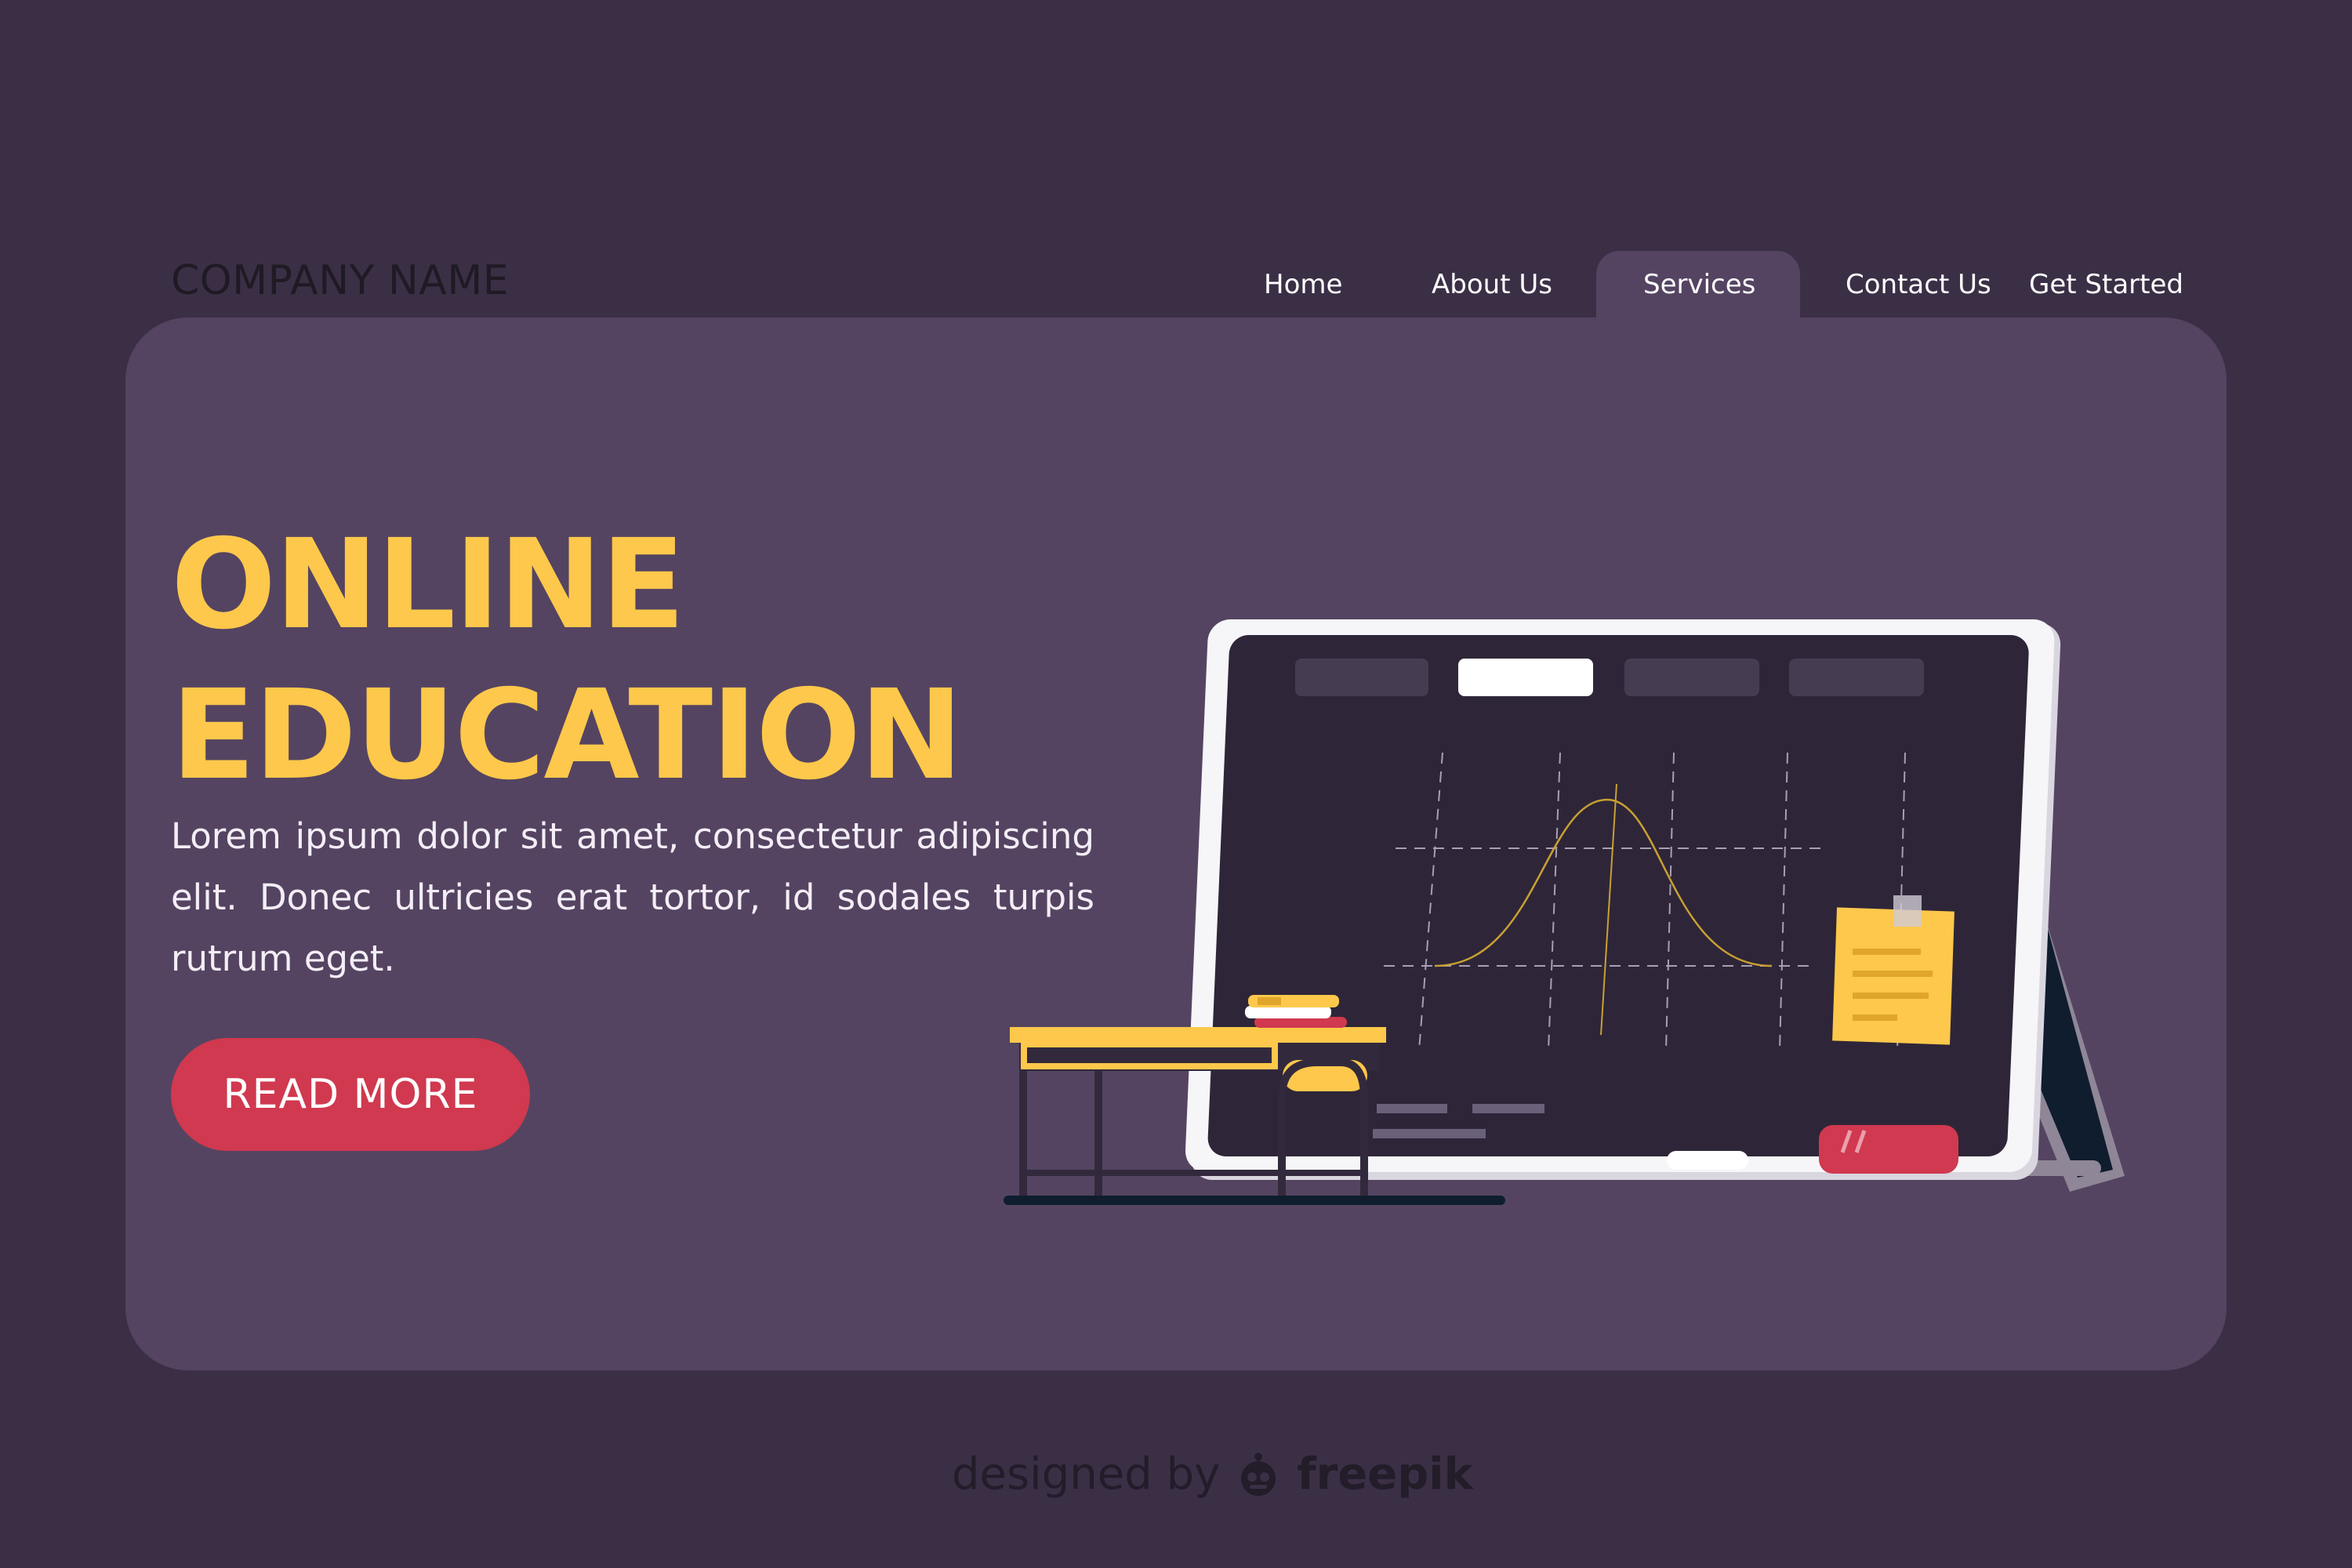  I want to click on credit-brand: freepik, so click(1385, 1474).